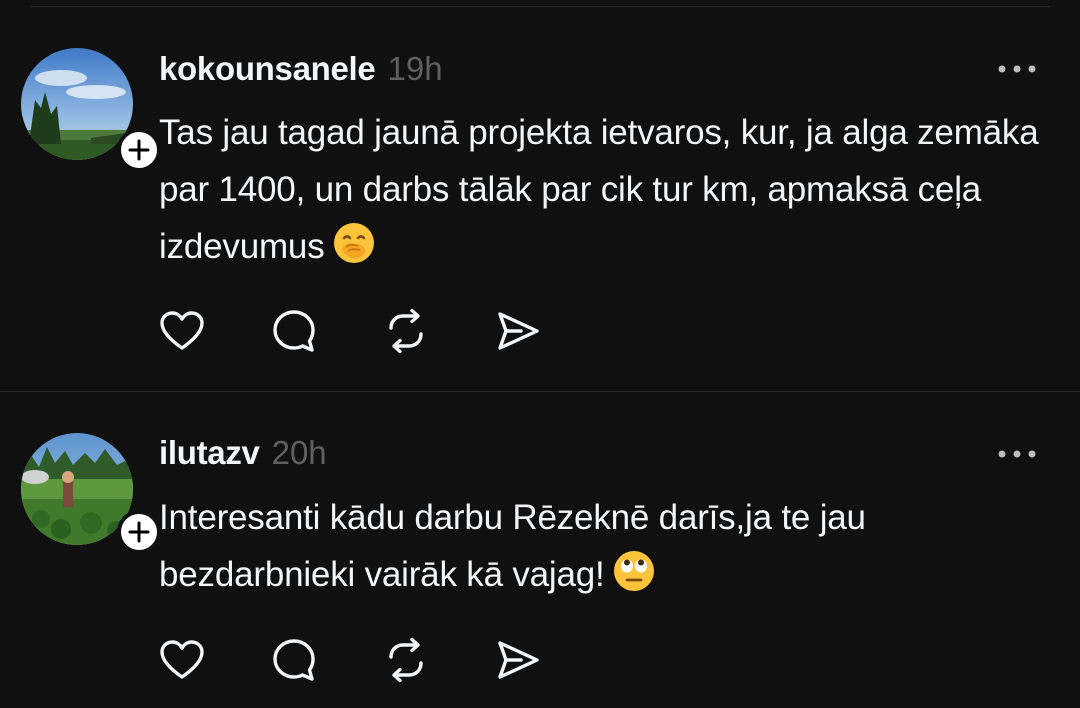  What do you see at coordinates (209, 453) in the screenshot?
I see `username: ilutazv` at bounding box center [209, 453].